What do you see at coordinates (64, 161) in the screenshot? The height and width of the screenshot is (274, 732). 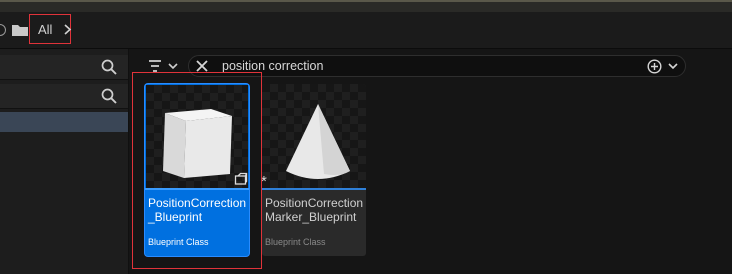 I see `sources-panel` at bounding box center [64, 161].